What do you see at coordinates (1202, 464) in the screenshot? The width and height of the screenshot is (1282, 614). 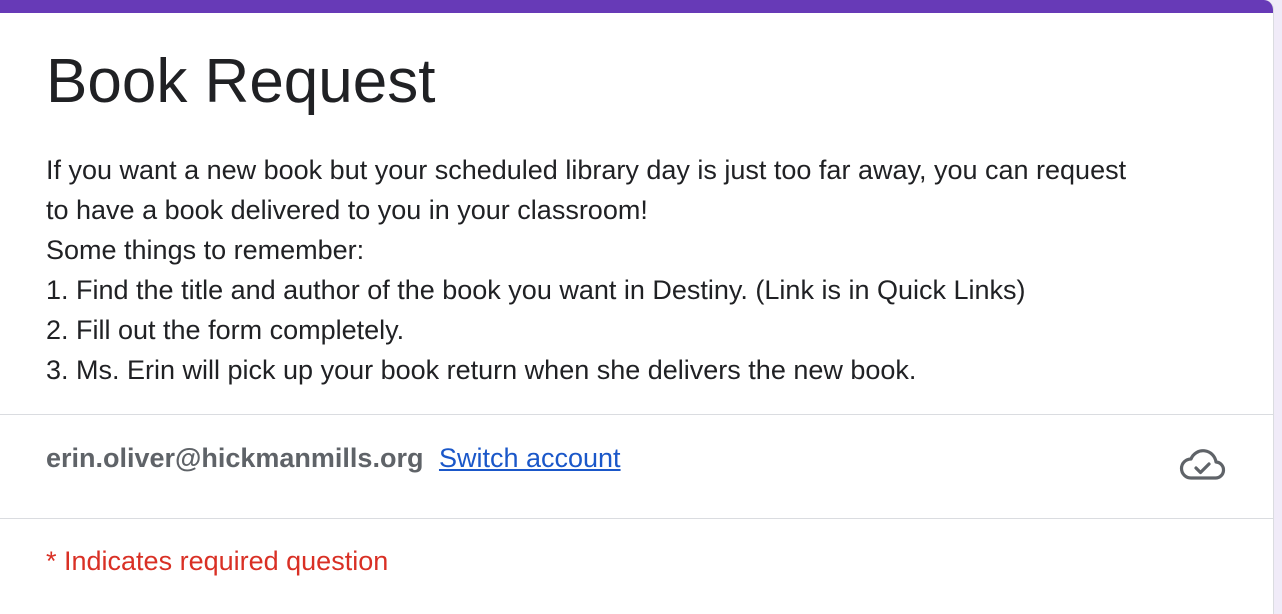 I see `cloud-done-icon` at bounding box center [1202, 464].